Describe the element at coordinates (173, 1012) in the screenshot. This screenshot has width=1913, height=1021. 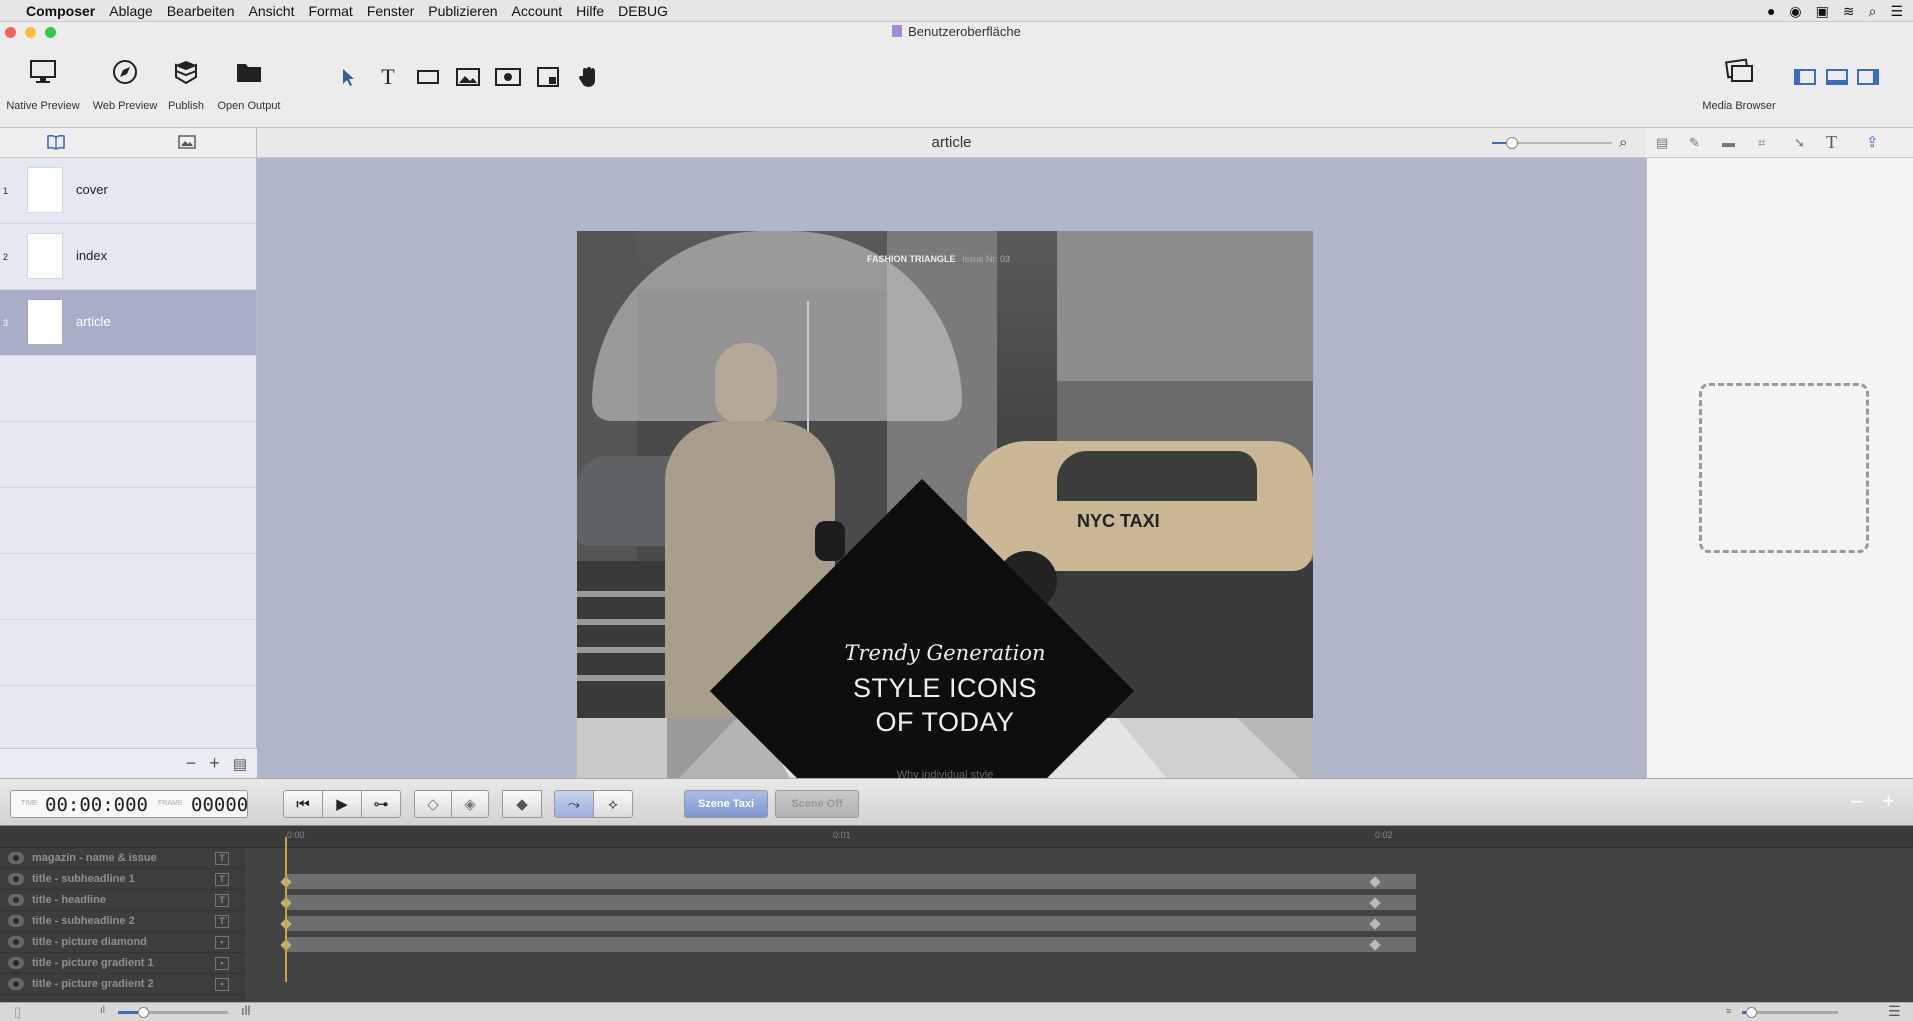
I see `track-height-slider` at that location.